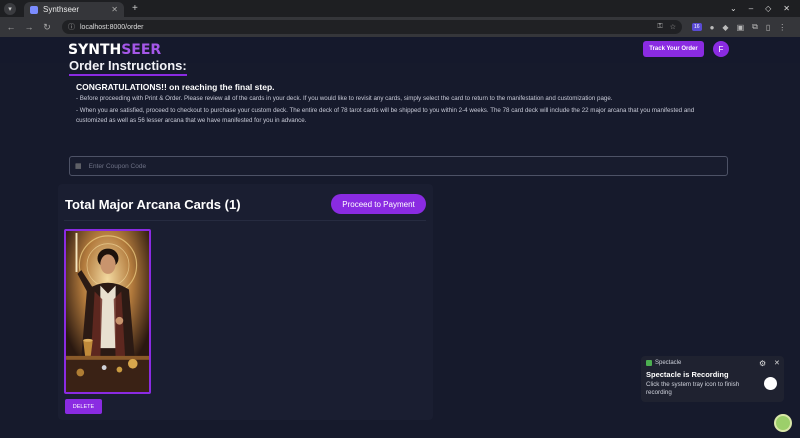  I want to click on key-icon: ⚿, so click(659, 27).